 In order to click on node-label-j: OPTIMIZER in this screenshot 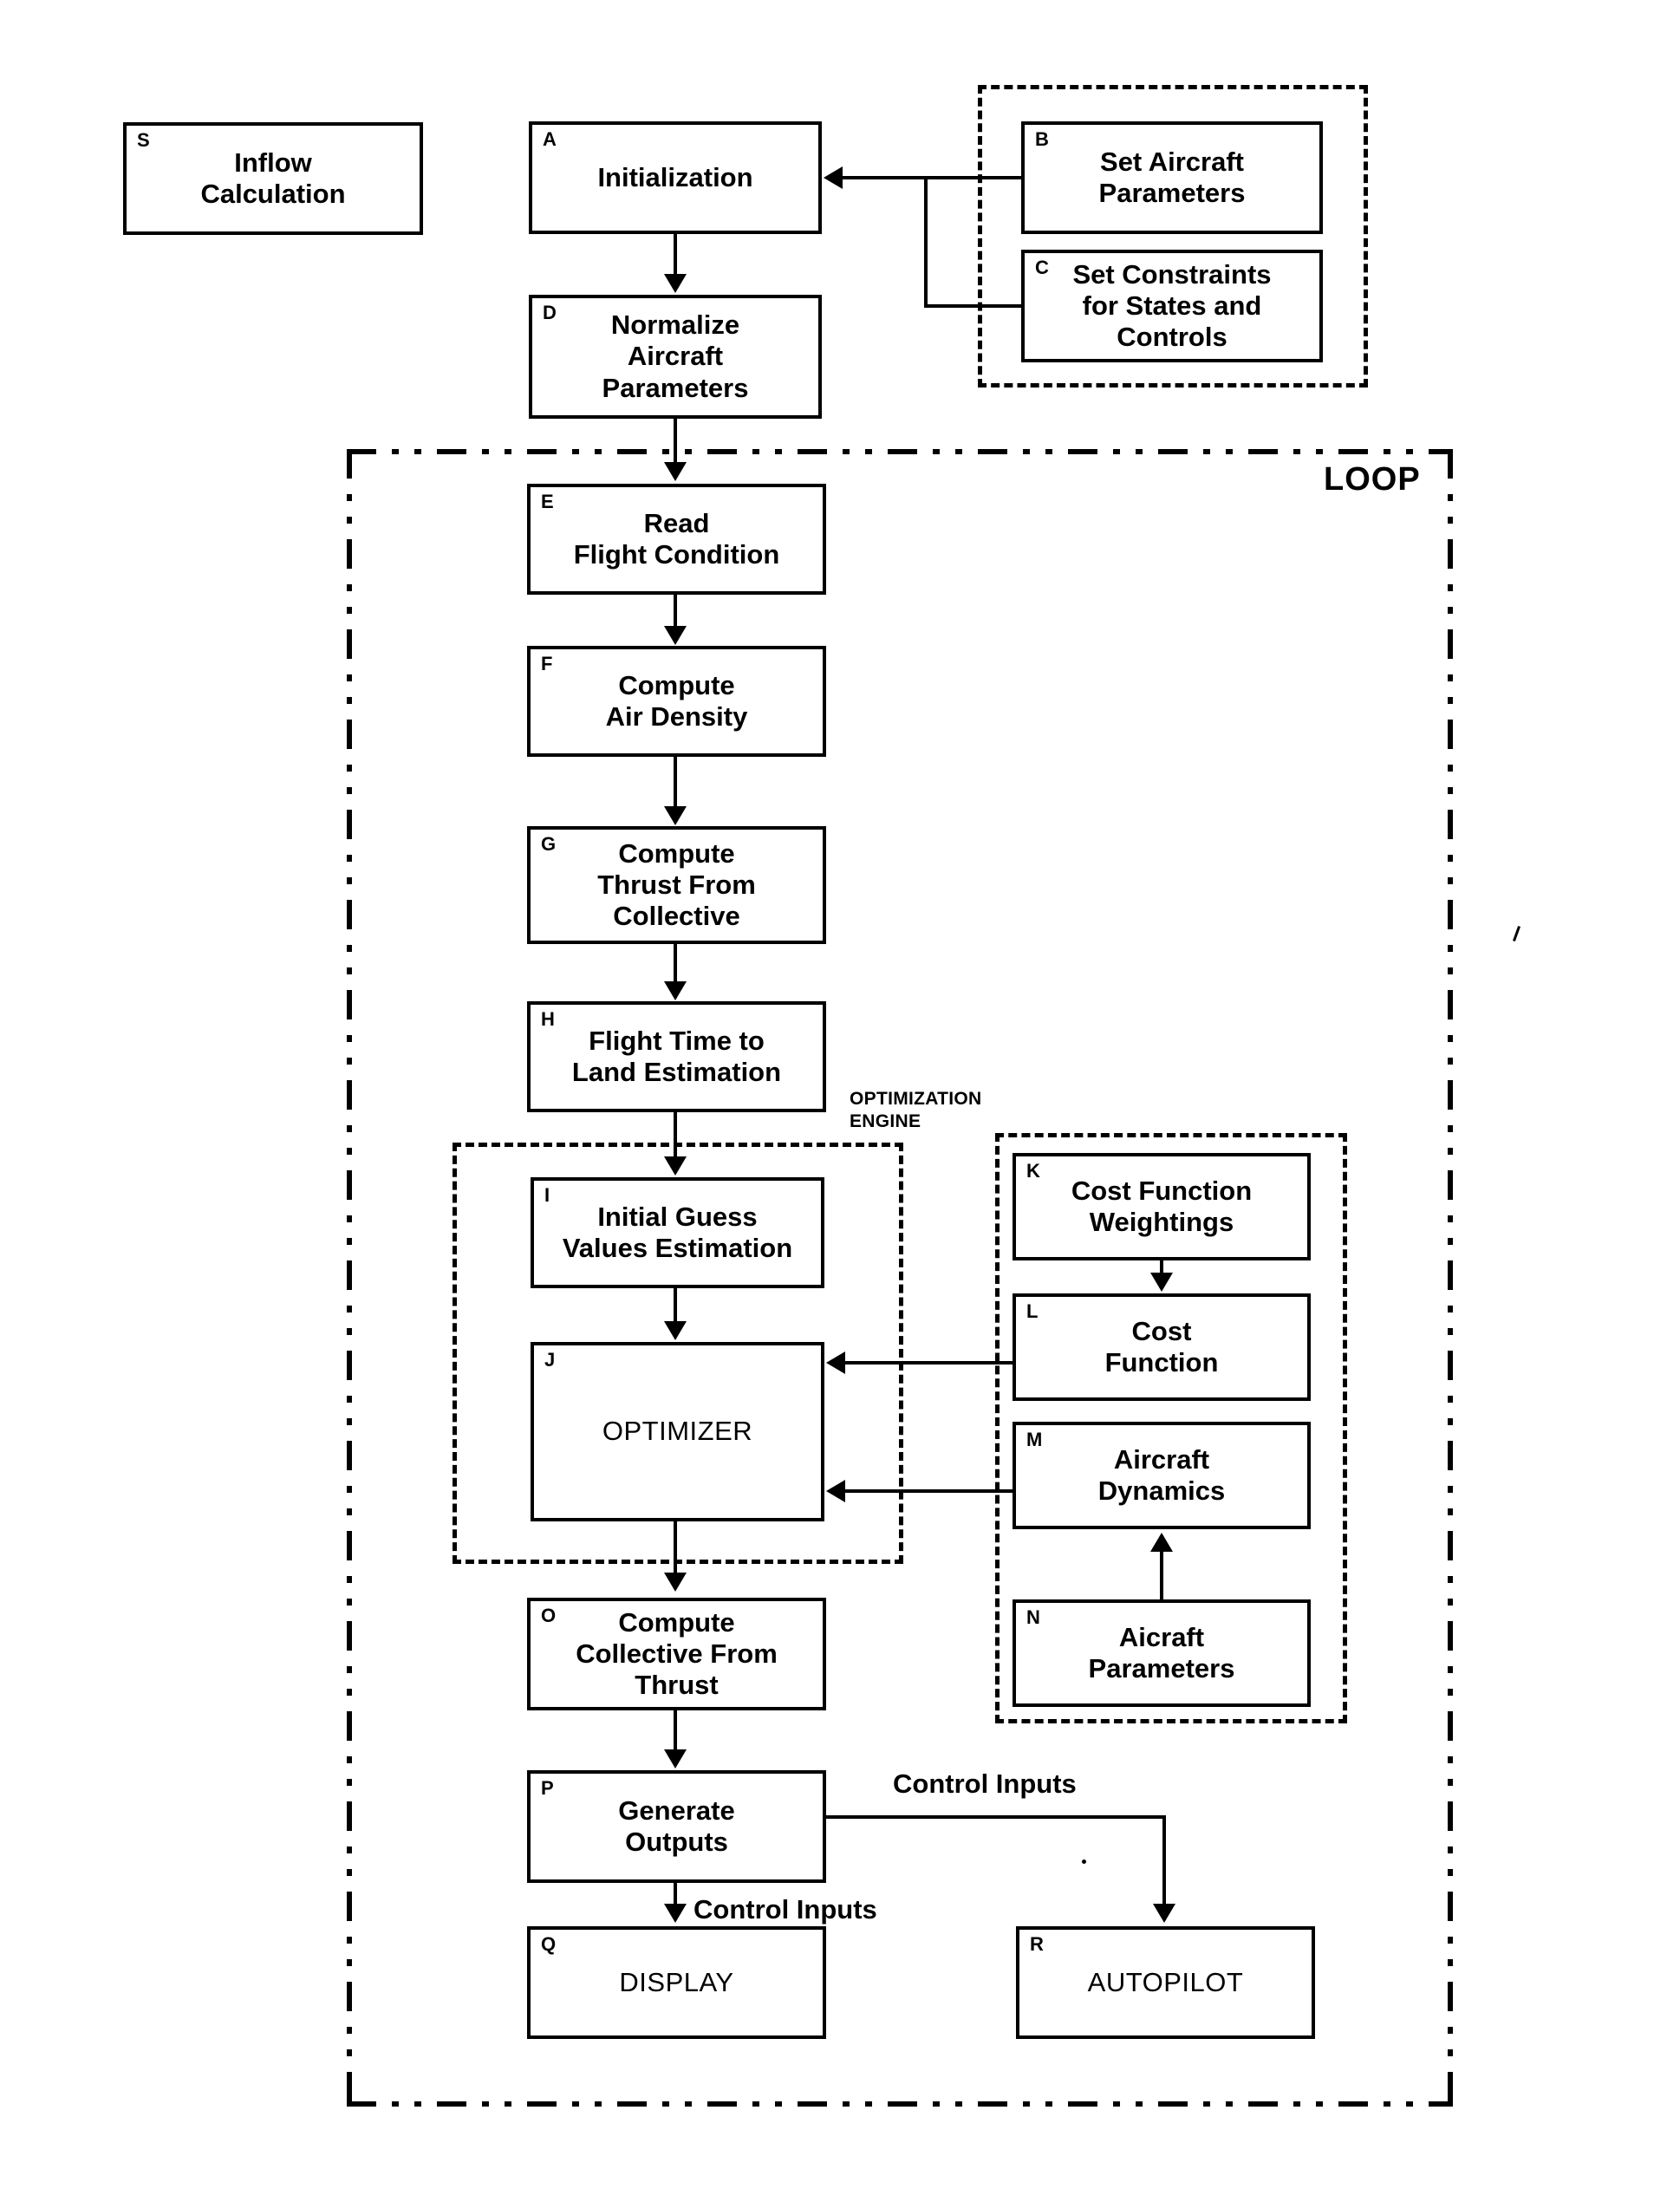, I will do `click(677, 1431)`.